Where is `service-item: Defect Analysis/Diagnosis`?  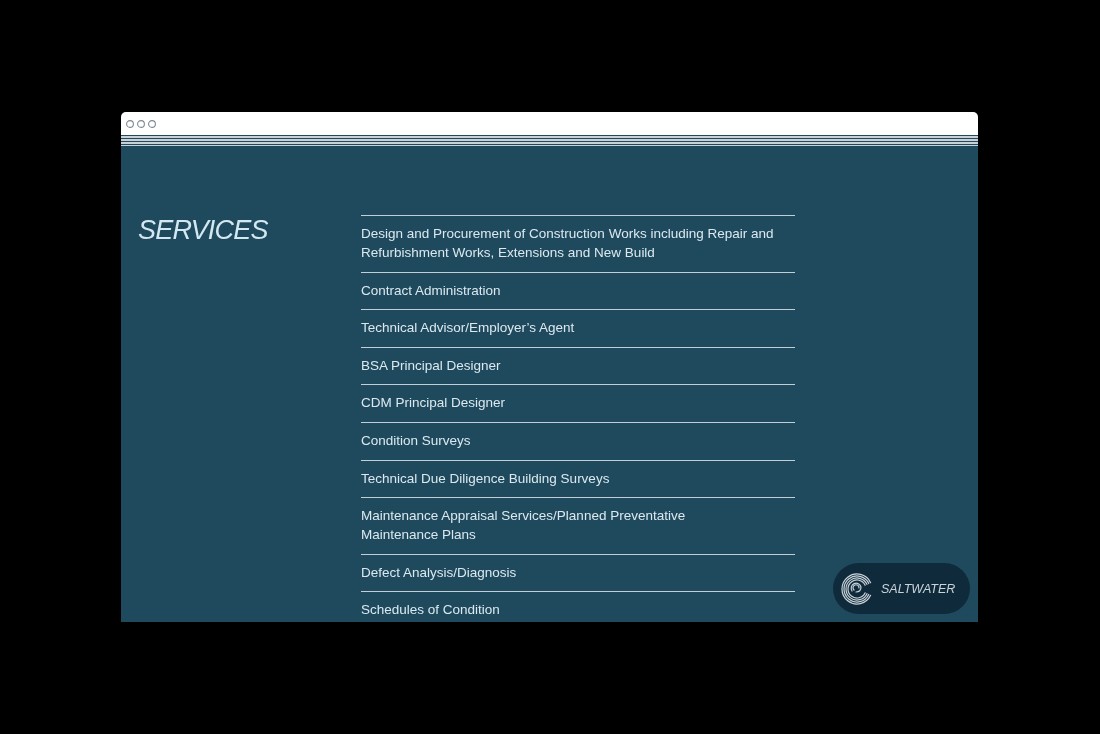 service-item: Defect Analysis/Diagnosis is located at coordinates (439, 572).